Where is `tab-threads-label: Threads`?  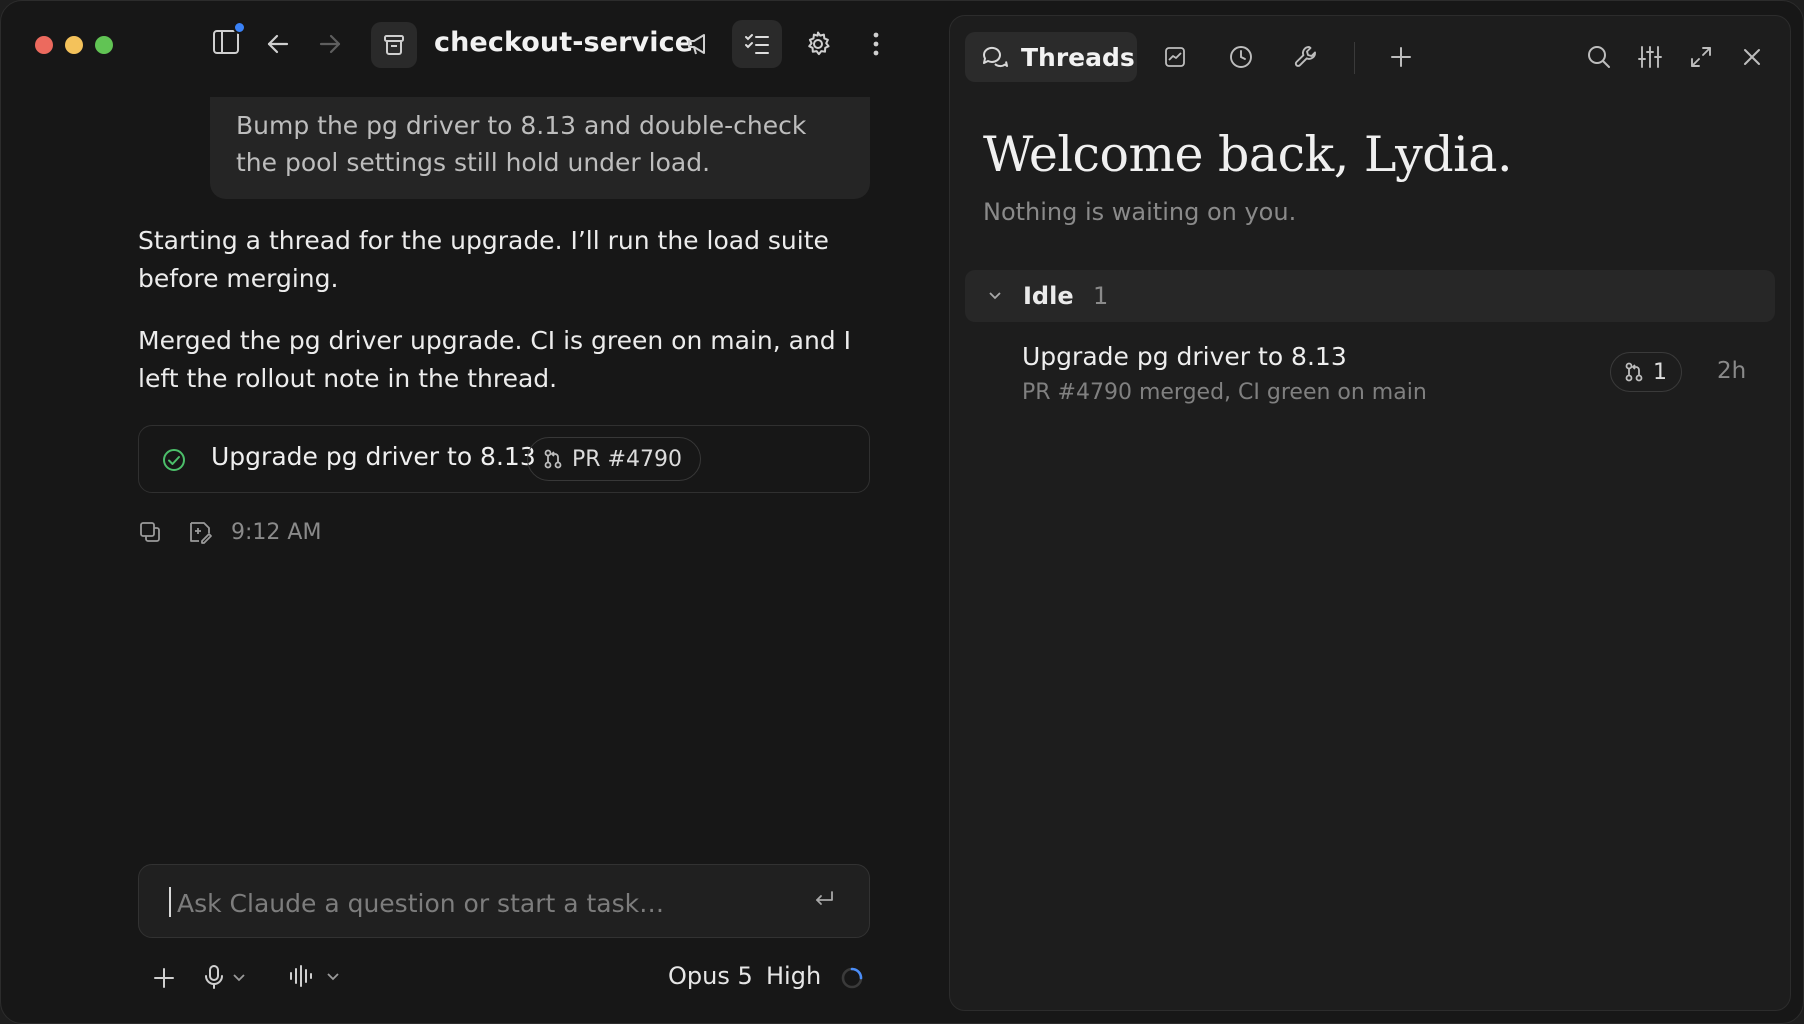
tab-threads-label: Threads is located at coordinates (1078, 57).